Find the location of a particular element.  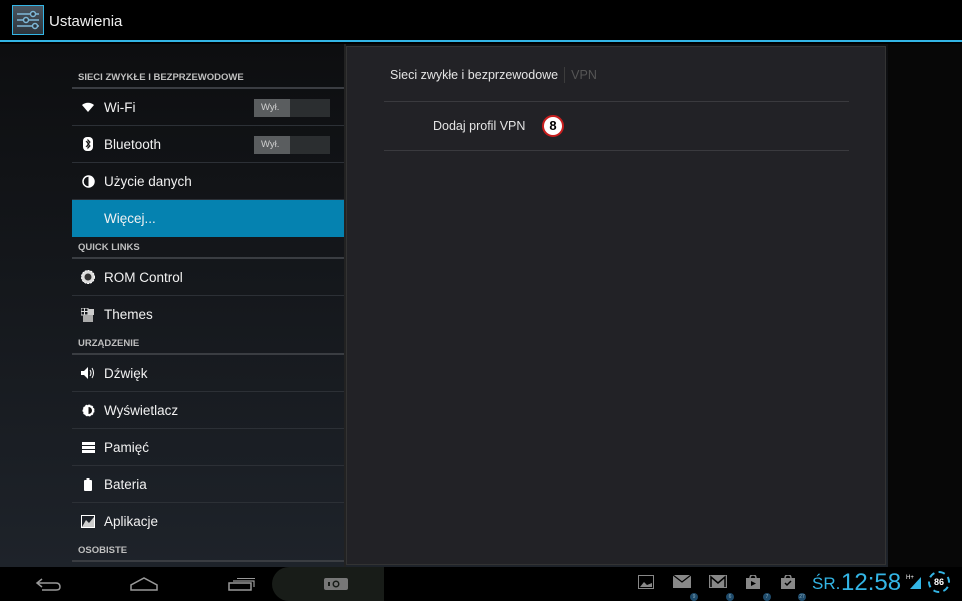

home-icon is located at coordinates (144, 584).